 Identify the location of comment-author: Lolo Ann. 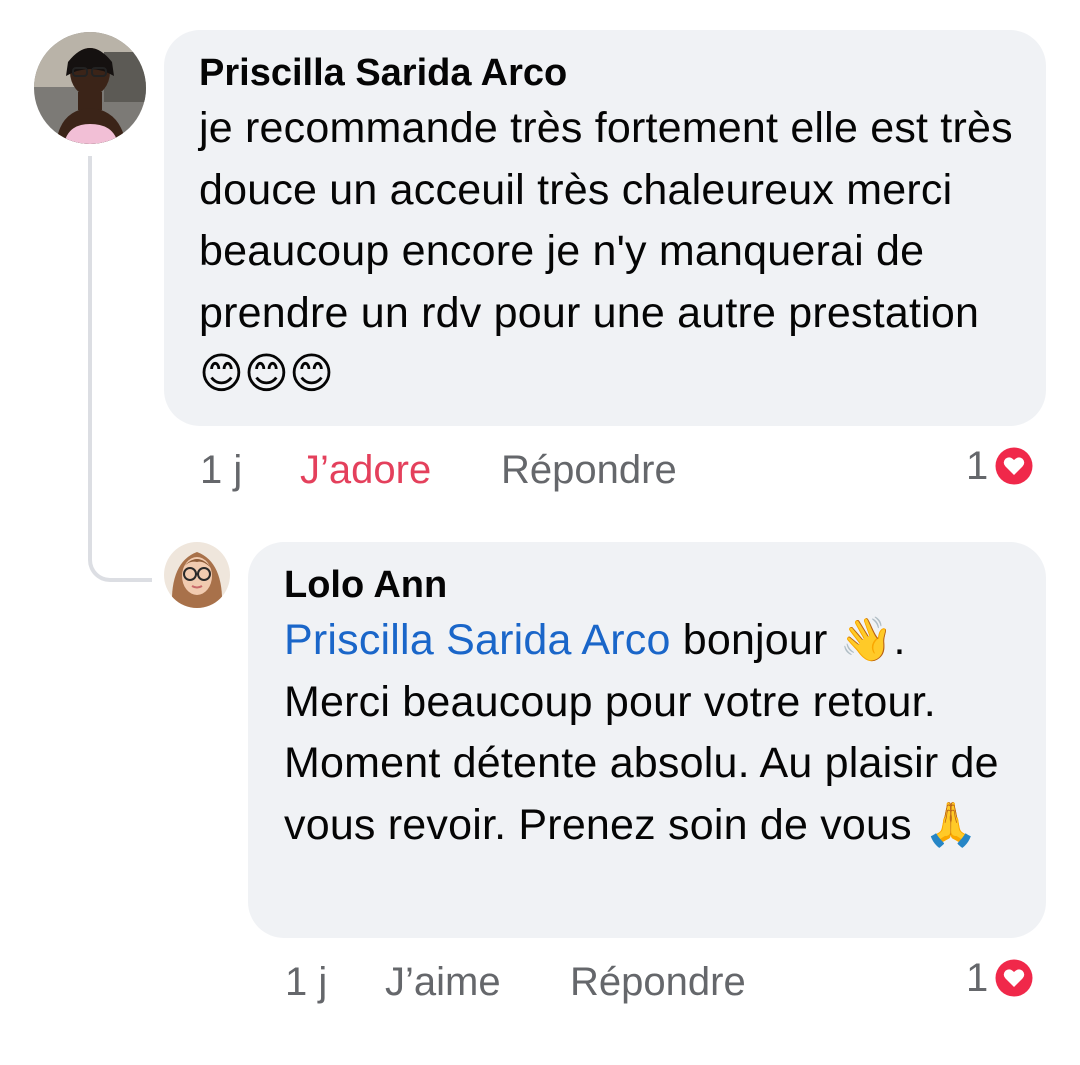
(650, 585).